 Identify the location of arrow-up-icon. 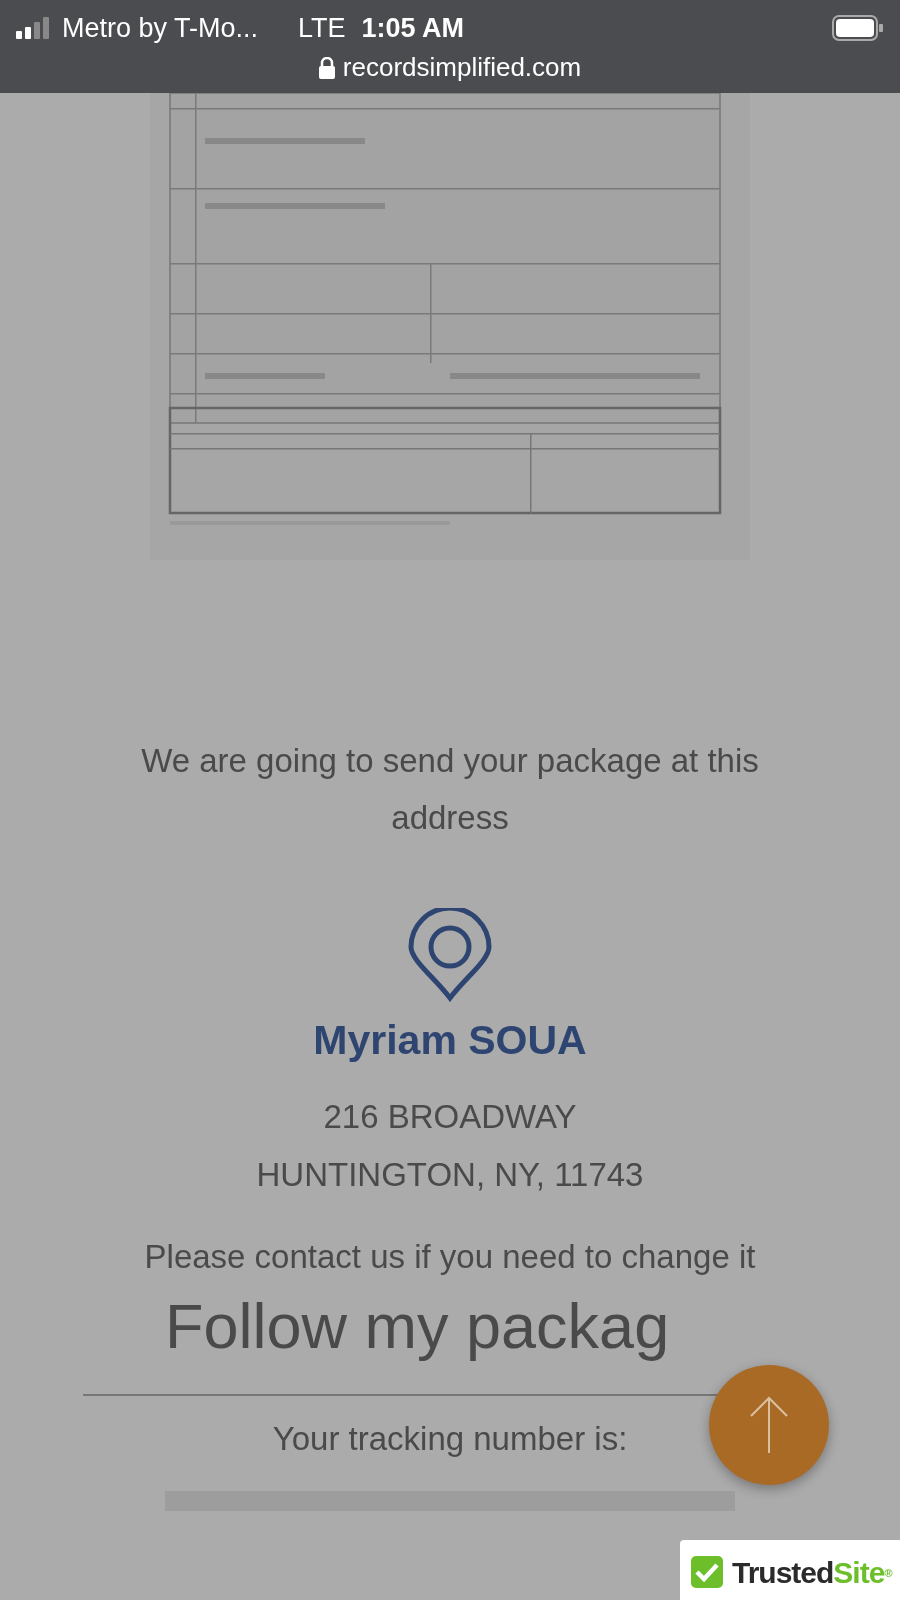
(769, 1425).